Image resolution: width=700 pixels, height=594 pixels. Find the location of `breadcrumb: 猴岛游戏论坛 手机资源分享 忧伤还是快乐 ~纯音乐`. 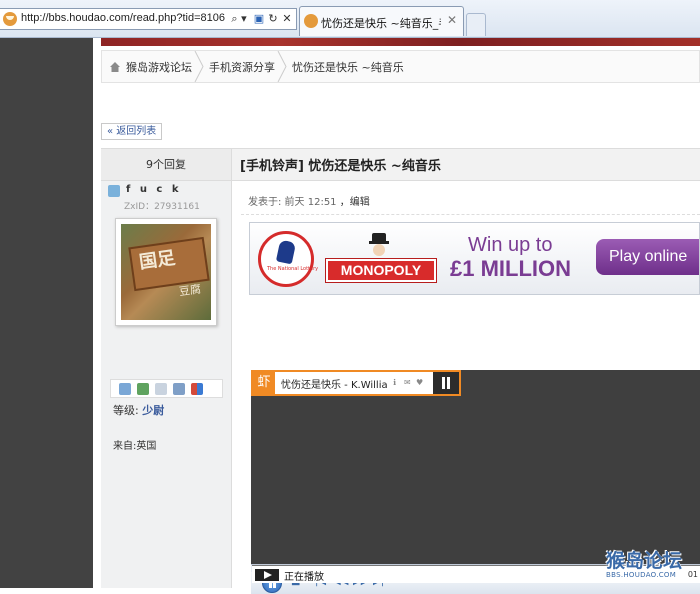

breadcrumb: 猴岛游戏论坛 手机资源分享 忧伤还是快乐 ~纯音乐 is located at coordinates (400, 66).